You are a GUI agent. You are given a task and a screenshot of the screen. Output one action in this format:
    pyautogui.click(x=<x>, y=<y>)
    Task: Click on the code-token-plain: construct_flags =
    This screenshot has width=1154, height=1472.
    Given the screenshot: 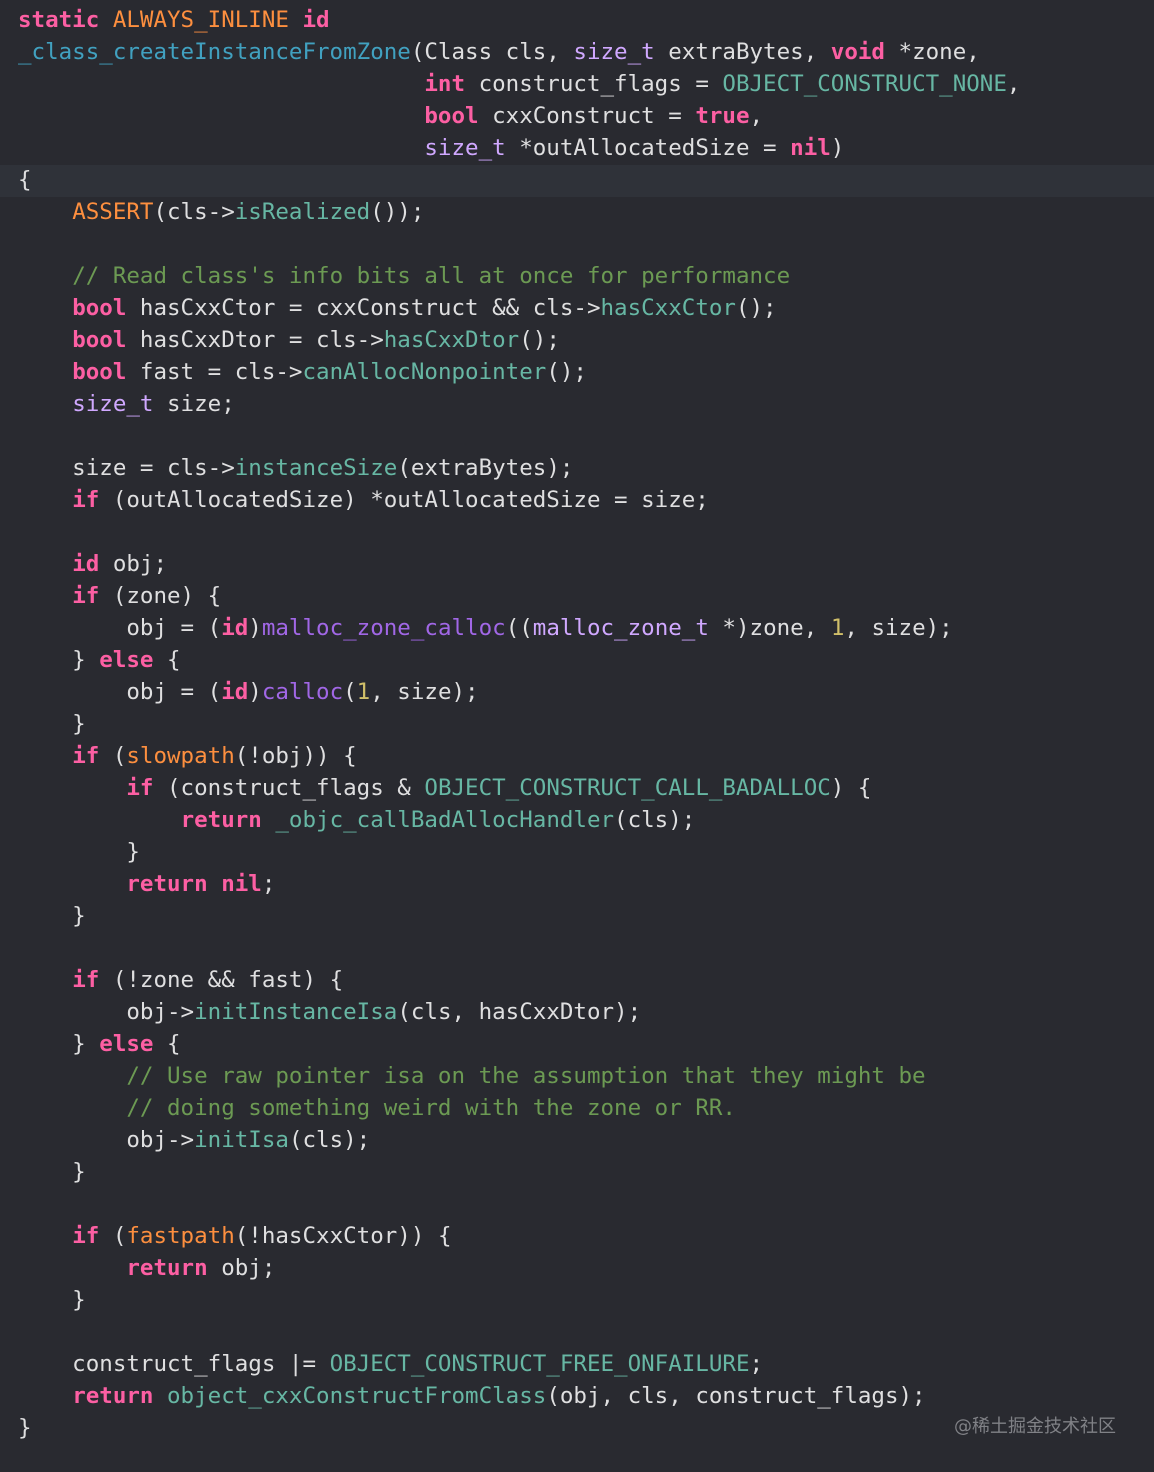 What is the action you would take?
    pyautogui.click(x=594, y=84)
    